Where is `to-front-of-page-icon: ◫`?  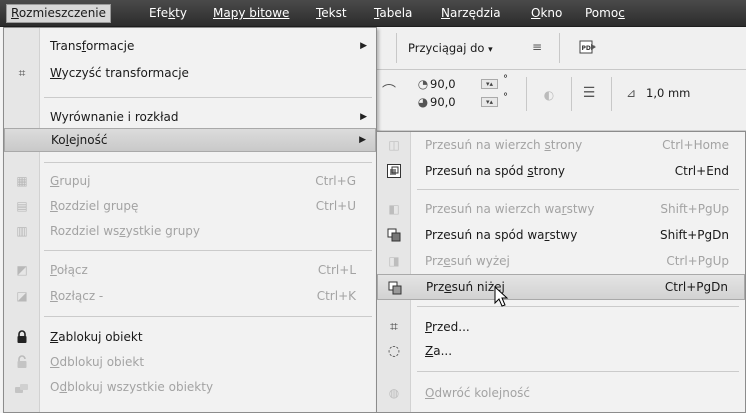
to-front-of-page-icon: ◫ is located at coordinates (394, 145).